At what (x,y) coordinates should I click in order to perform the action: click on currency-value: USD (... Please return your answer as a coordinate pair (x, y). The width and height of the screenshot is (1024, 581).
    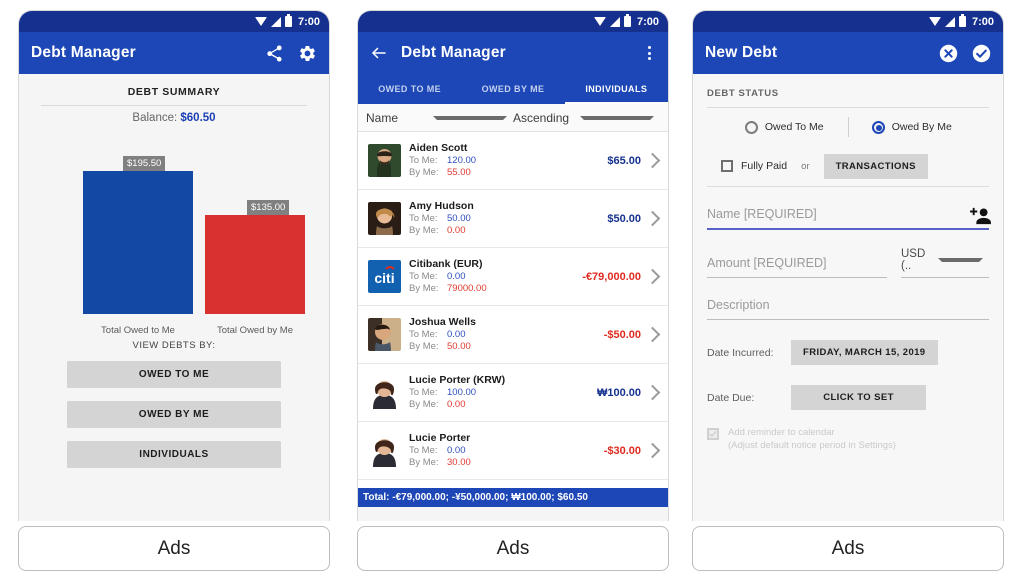
    Looking at the image, I should click on (913, 260).